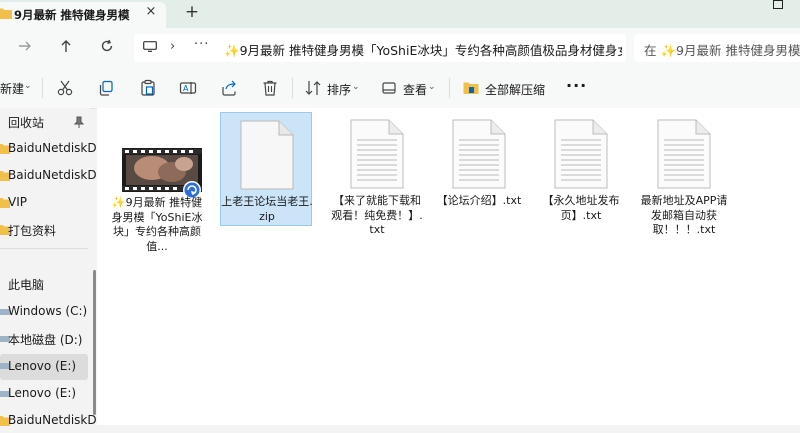  Describe the element at coordinates (151, 12) in the screenshot. I see `close-tab-button: ×` at that location.